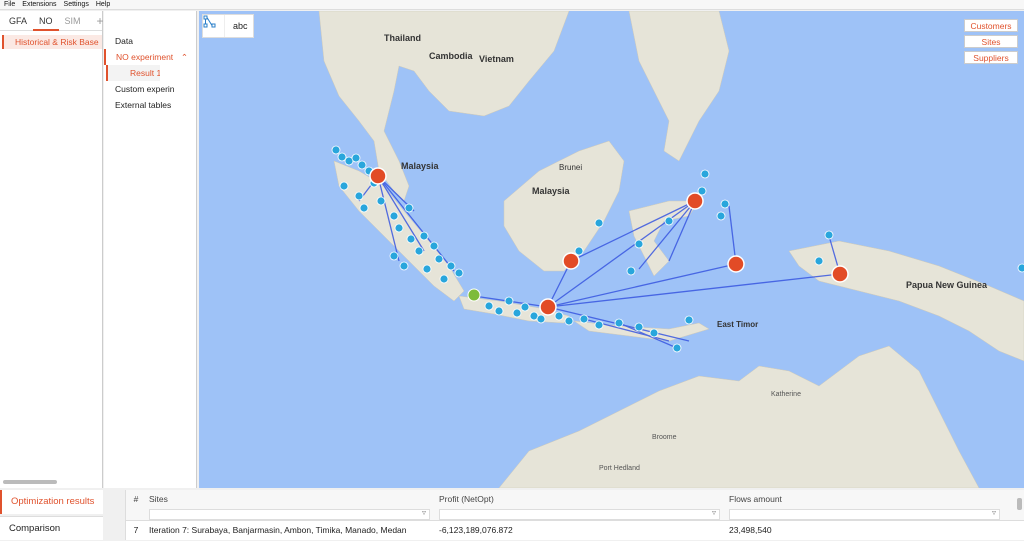 The width and height of the screenshot is (1024, 541). I want to click on menu-file: File, so click(9, 4).